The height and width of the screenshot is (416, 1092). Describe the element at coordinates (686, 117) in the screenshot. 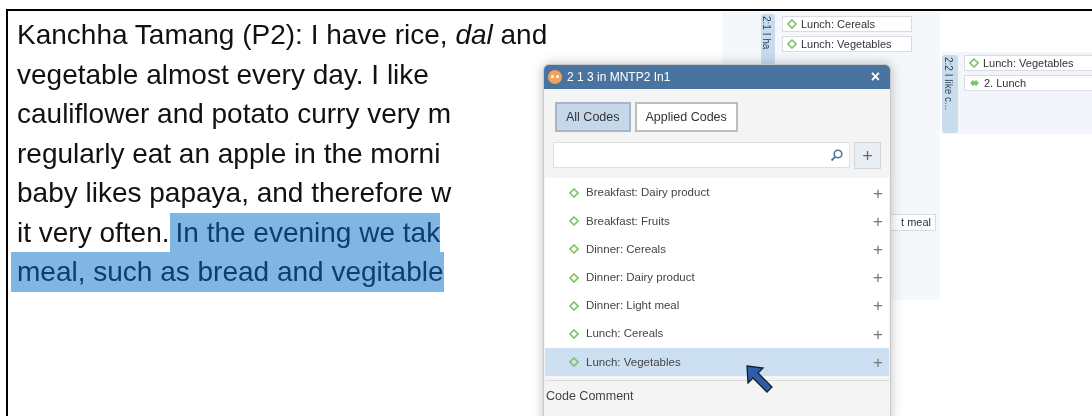

I see `filter-tab: Applied Codes` at that location.